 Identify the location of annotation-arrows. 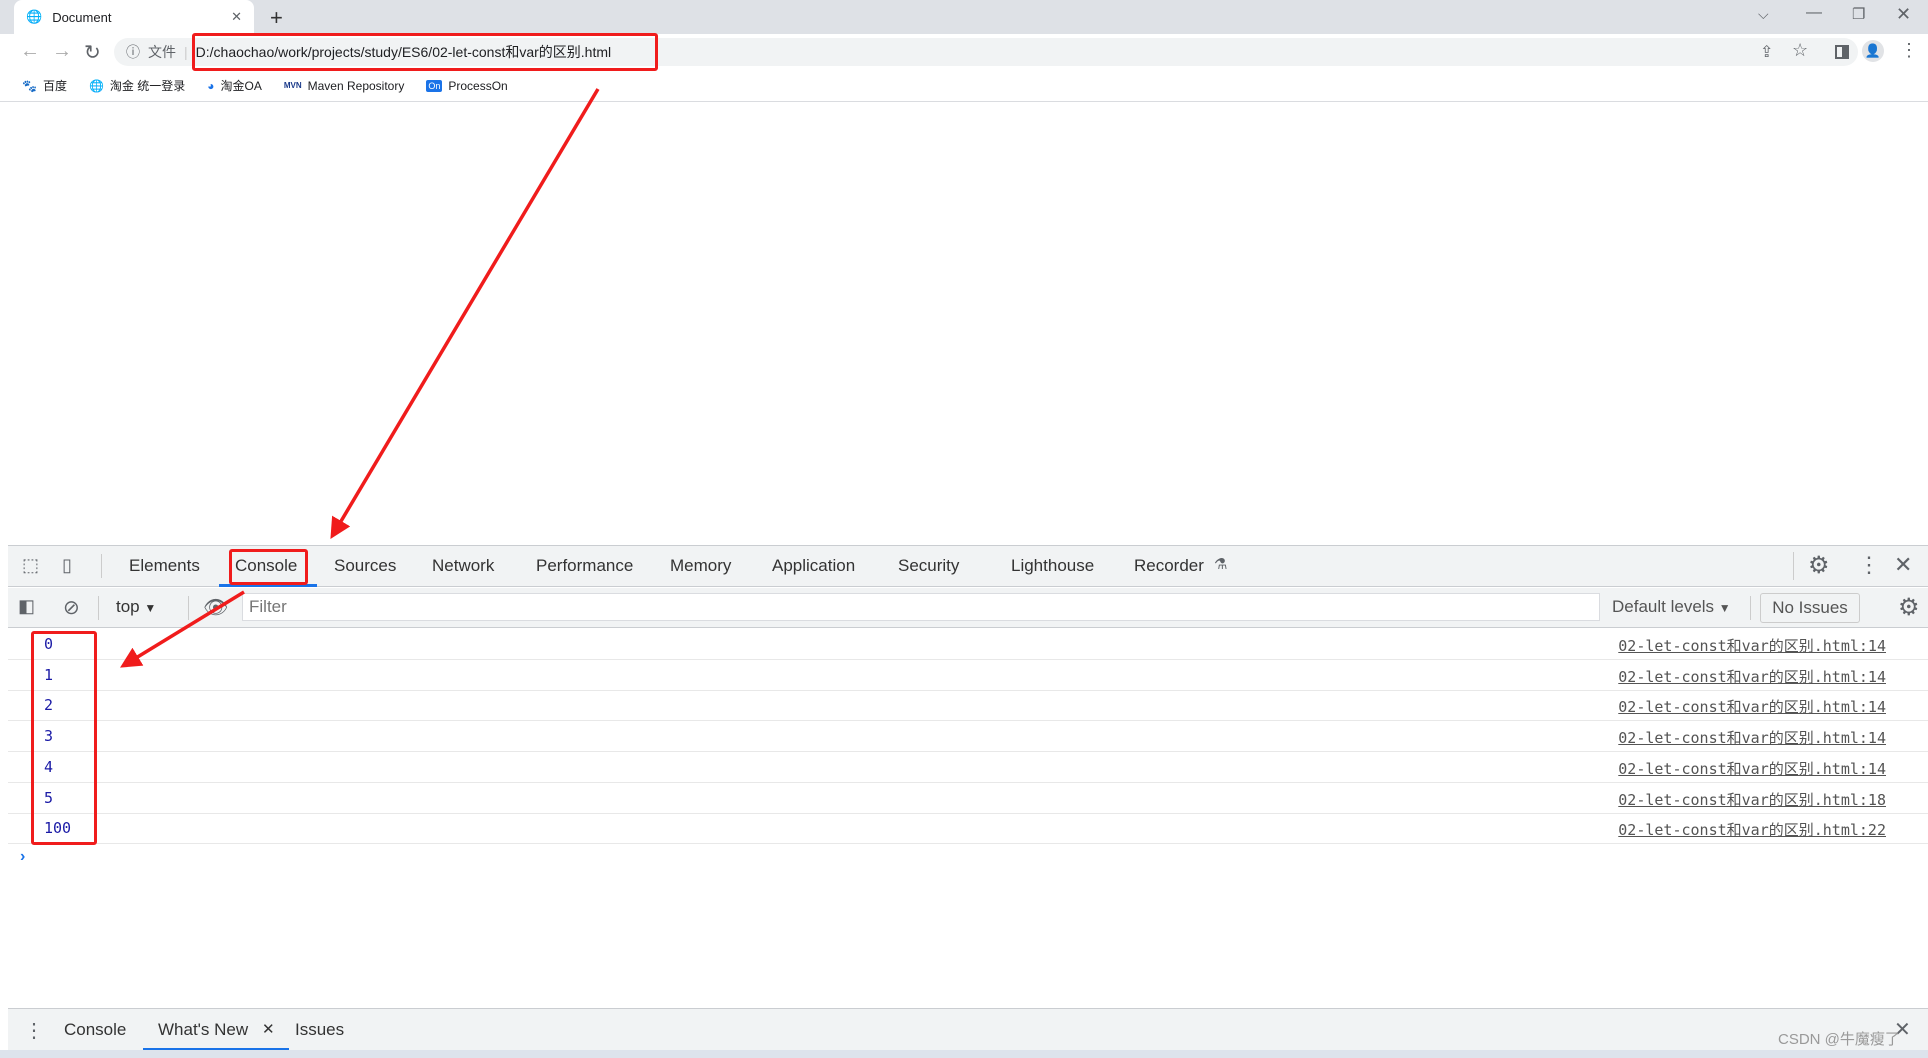
(360, 378).